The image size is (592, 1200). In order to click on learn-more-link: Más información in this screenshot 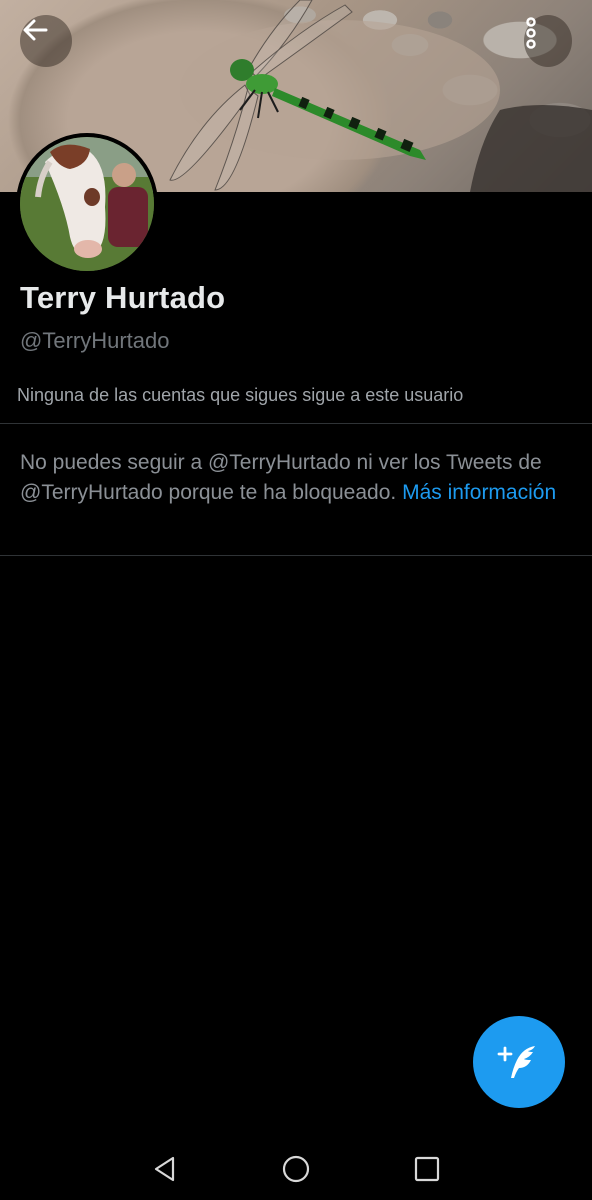, I will do `click(479, 492)`.